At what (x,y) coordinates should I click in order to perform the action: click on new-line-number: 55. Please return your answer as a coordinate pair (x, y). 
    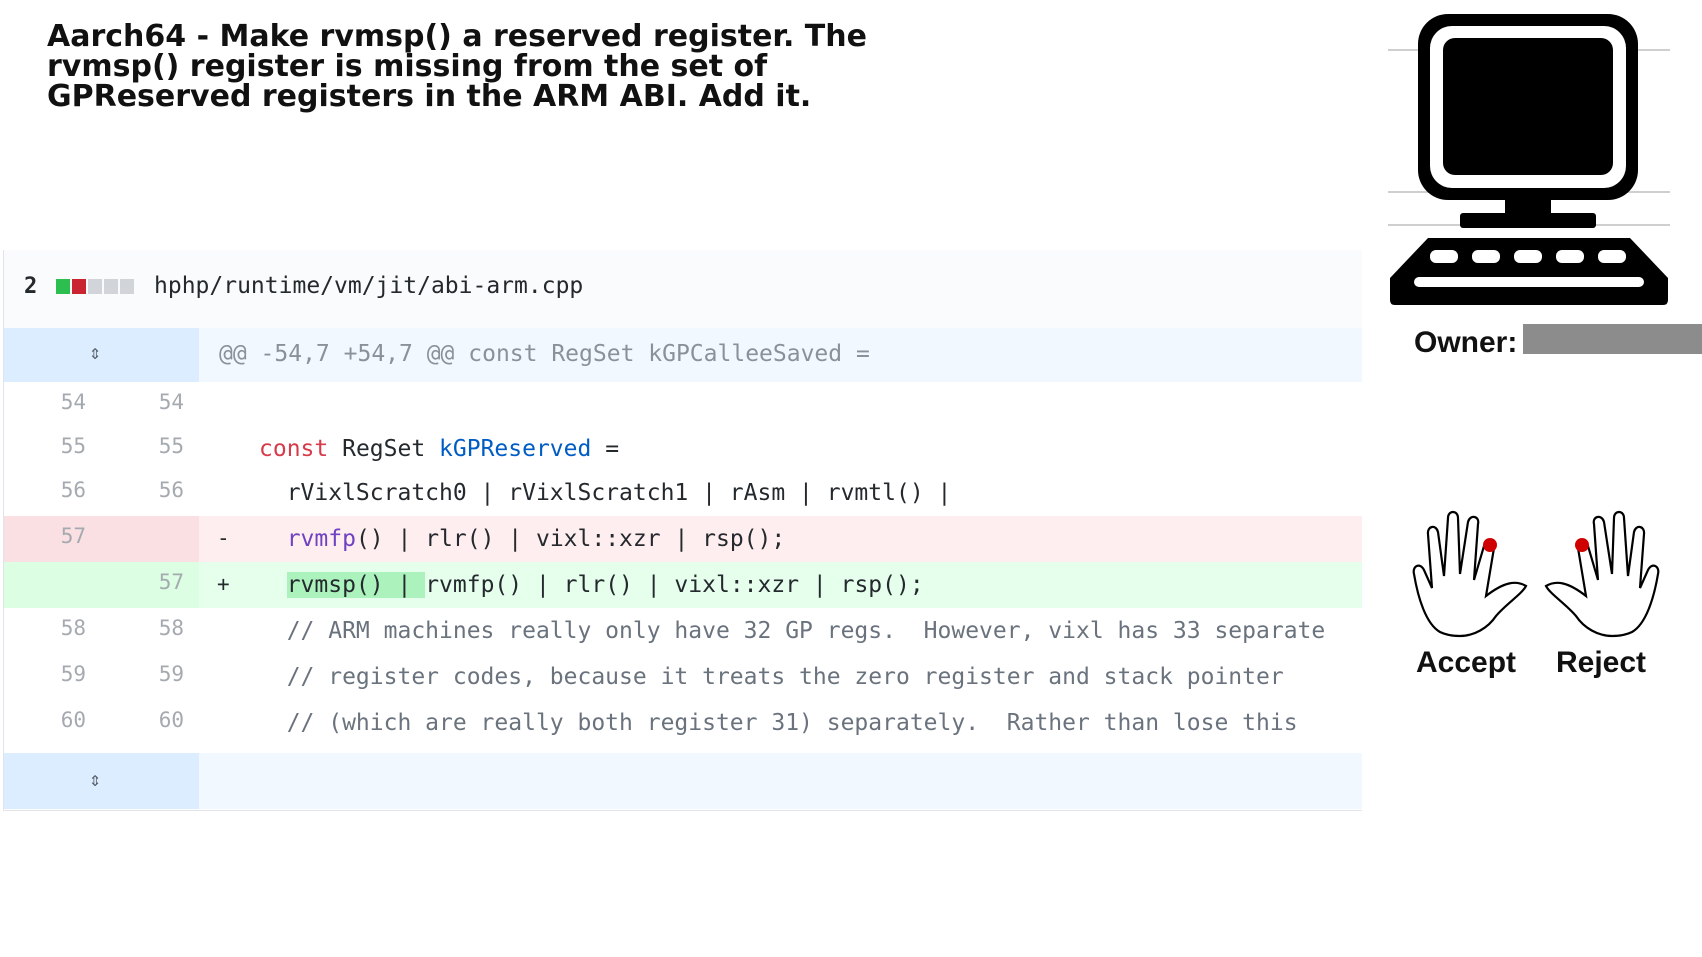
    Looking at the image, I should click on (154, 446).